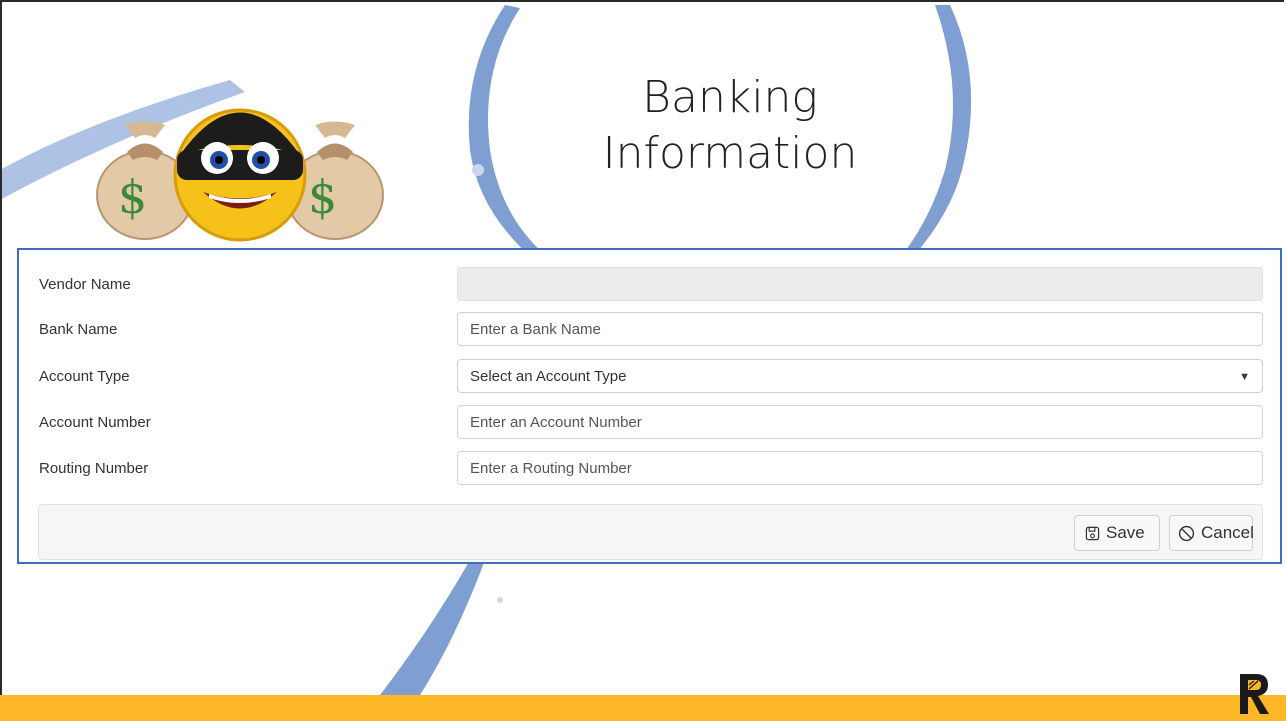 This screenshot has width=1286, height=721. I want to click on page-title-line1: Banking, so click(730, 97).